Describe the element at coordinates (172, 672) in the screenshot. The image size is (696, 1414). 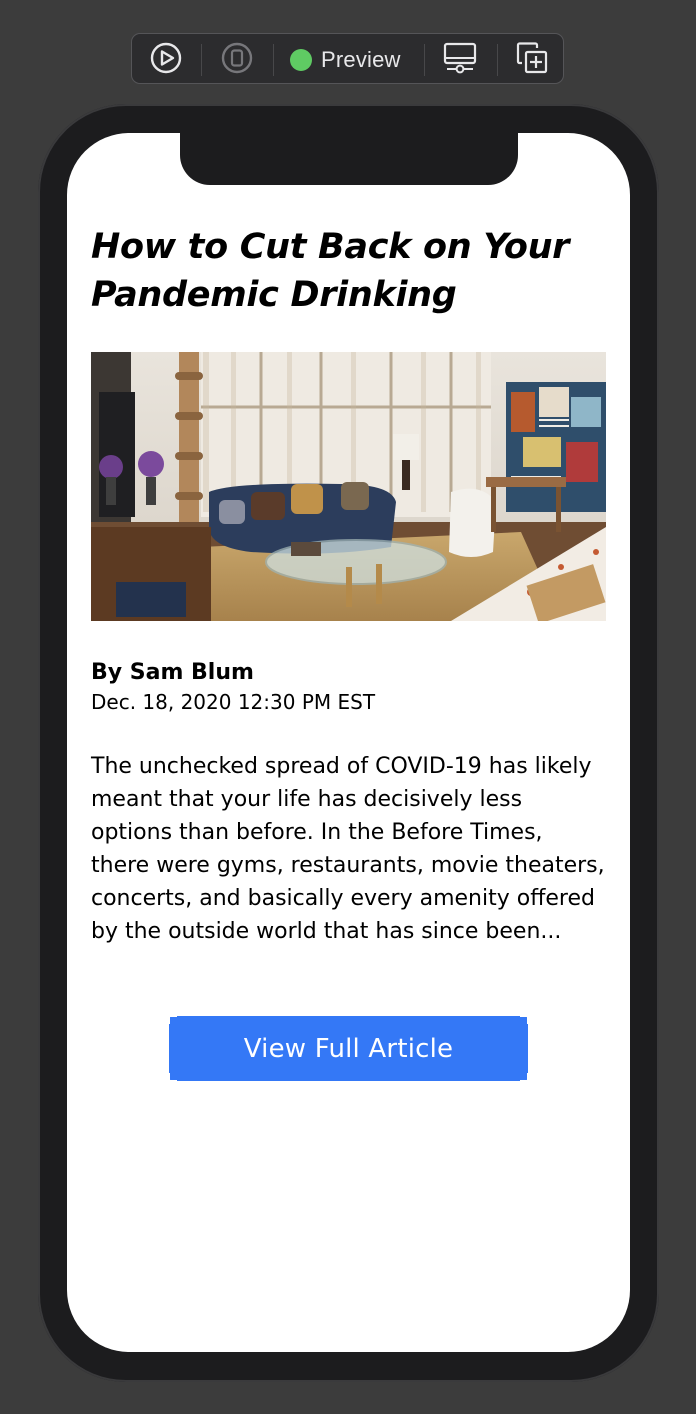
I see `article-author: By Sam Blum` at that location.